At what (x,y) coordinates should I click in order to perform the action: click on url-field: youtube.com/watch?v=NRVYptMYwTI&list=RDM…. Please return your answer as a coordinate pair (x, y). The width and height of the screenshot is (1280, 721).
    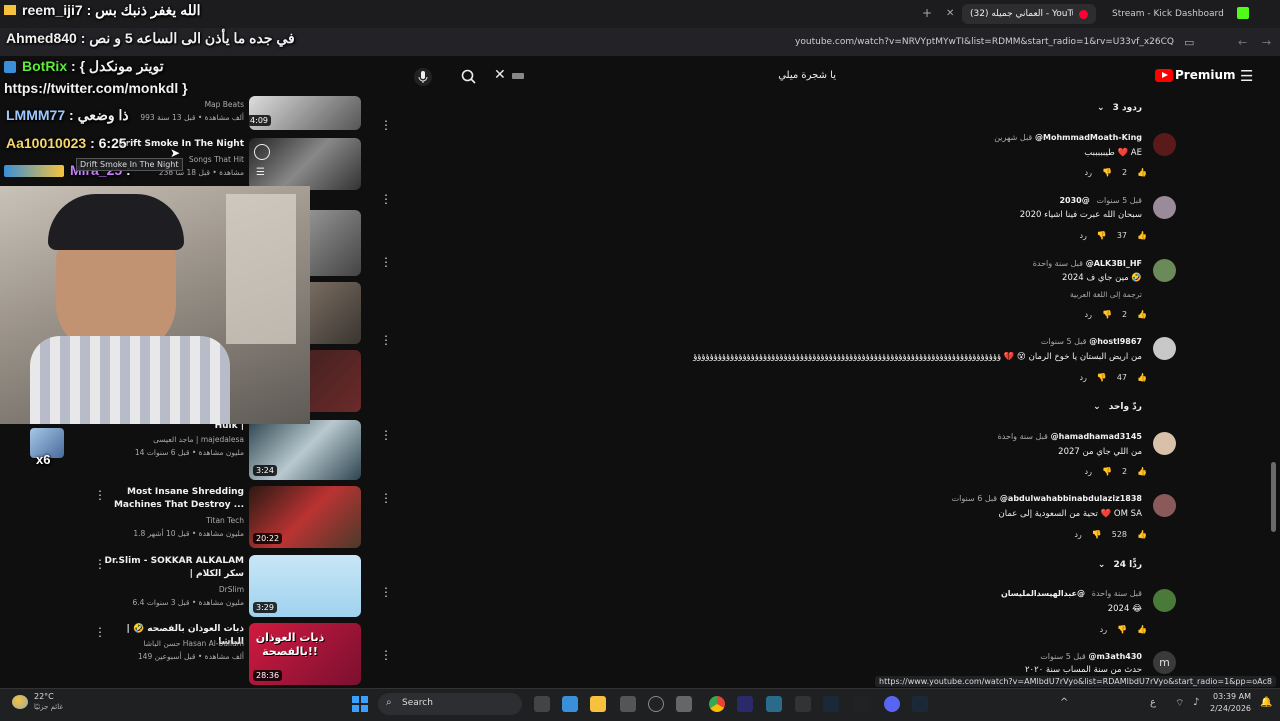
    Looking at the image, I should click on (984, 42).